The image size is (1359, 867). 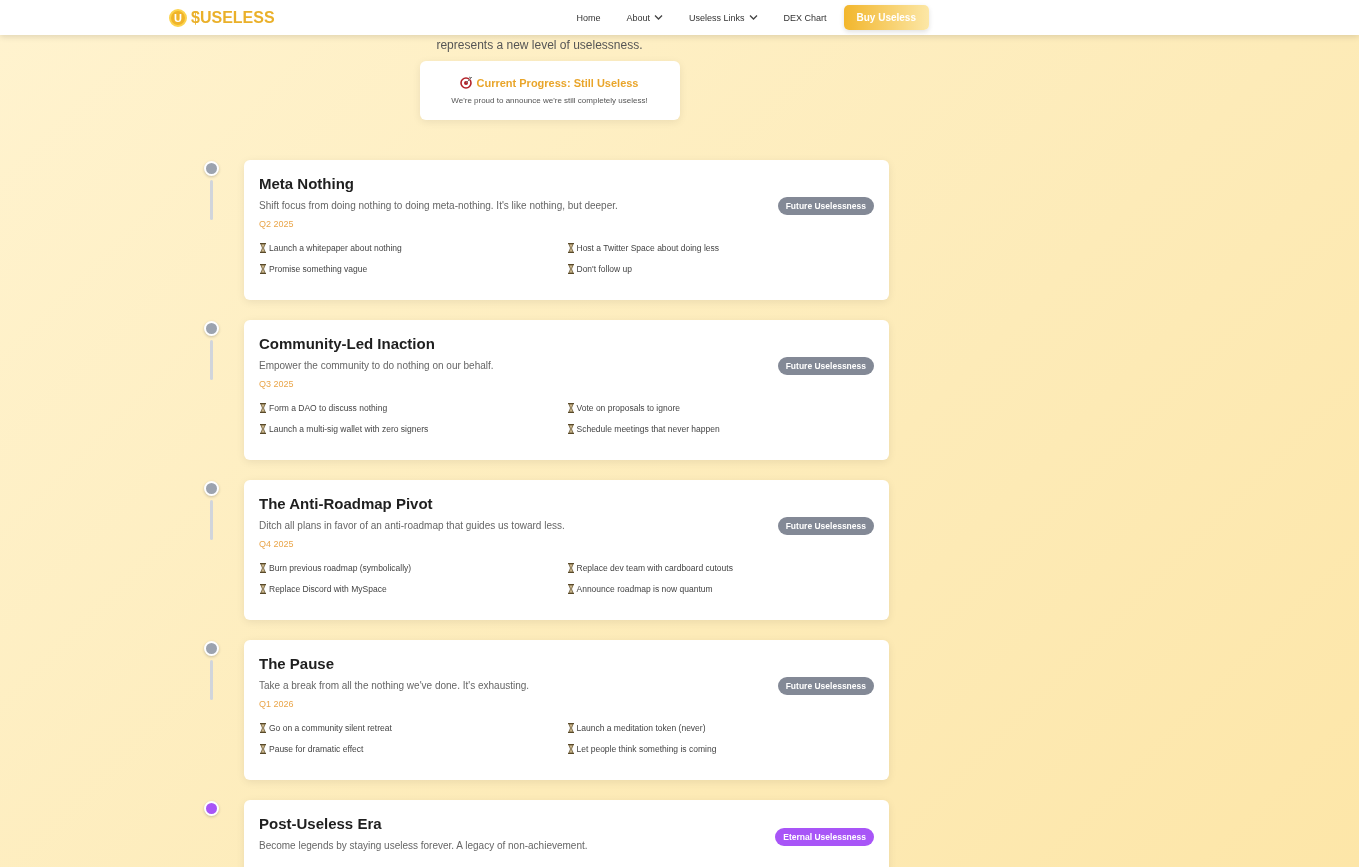 What do you see at coordinates (824, 837) in the screenshot?
I see `status-badge: Eternal Uselessness` at bounding box center [824, 837].